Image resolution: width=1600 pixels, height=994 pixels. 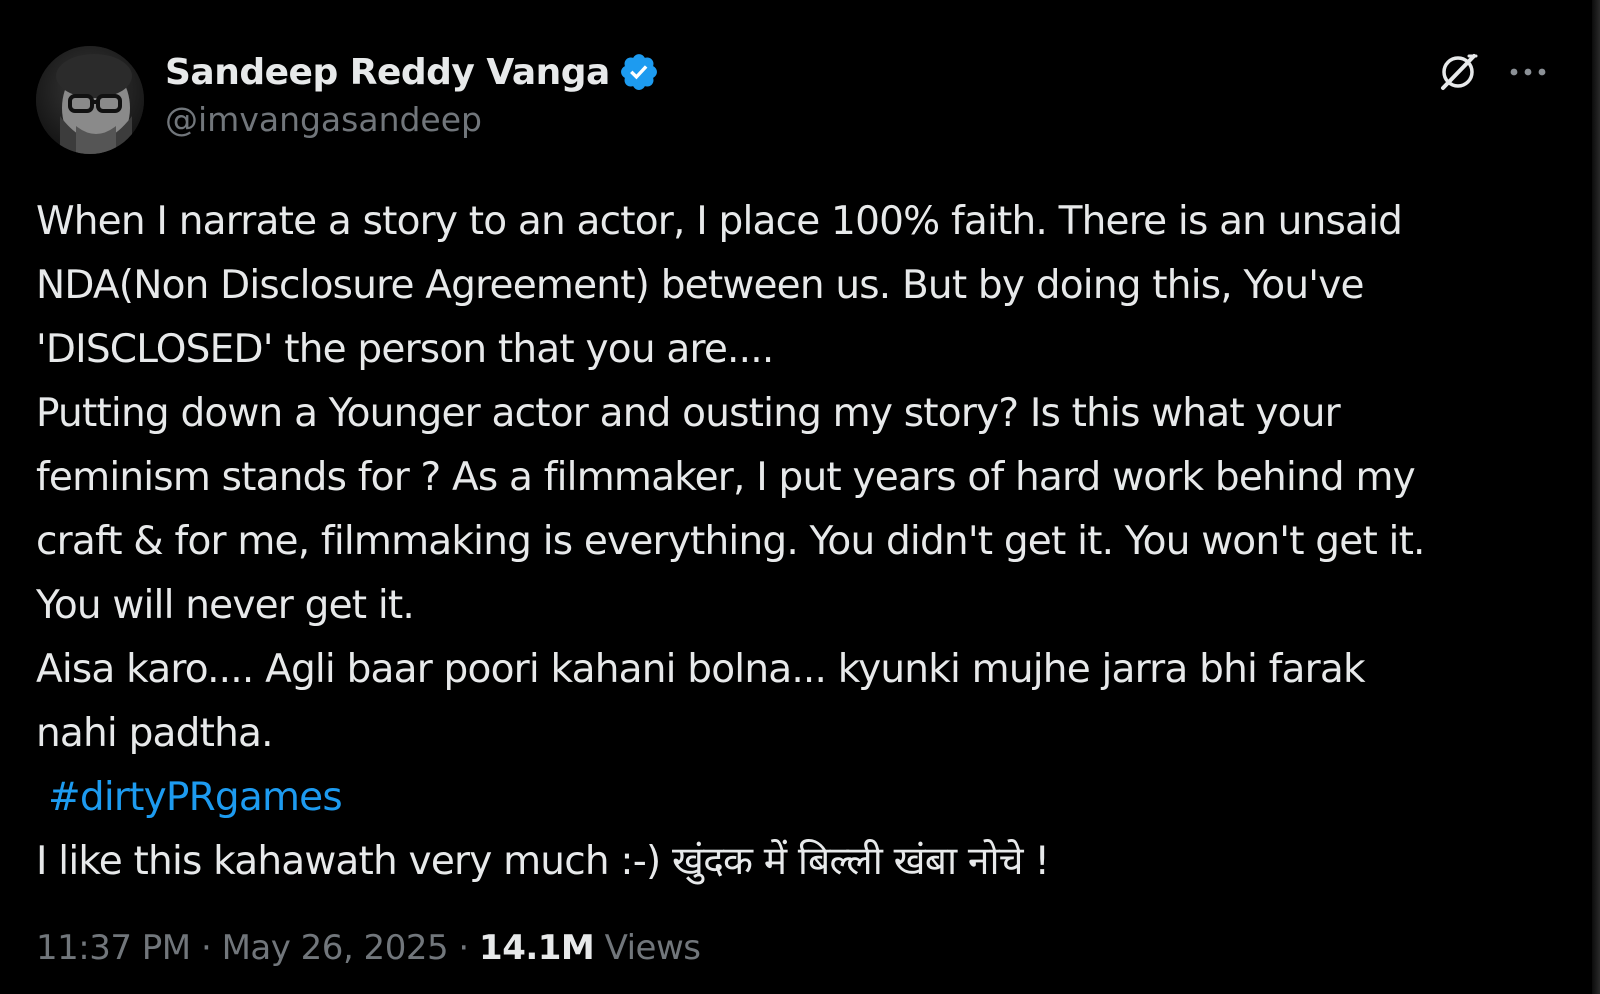 I want to click on tweet-metadata: 11:37 PM · May 26, 2025 · 14.1M Views, so click(x=368, y=948).